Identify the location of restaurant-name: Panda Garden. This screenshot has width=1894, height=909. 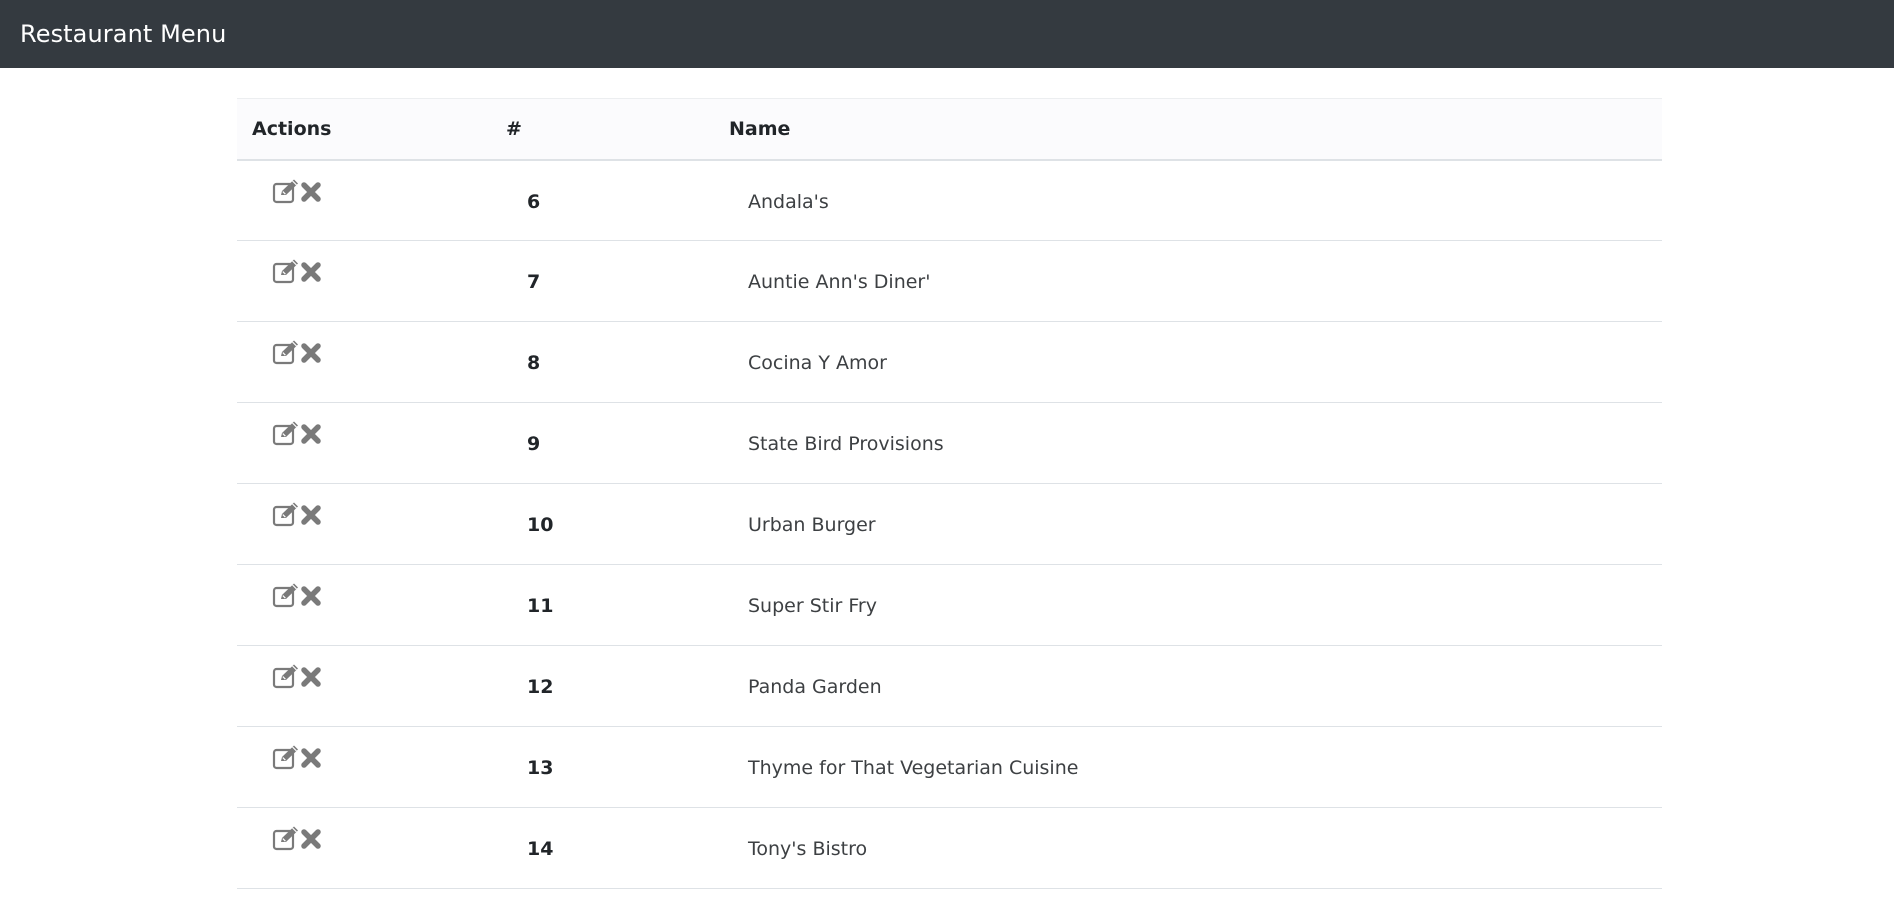
(1193, 686).